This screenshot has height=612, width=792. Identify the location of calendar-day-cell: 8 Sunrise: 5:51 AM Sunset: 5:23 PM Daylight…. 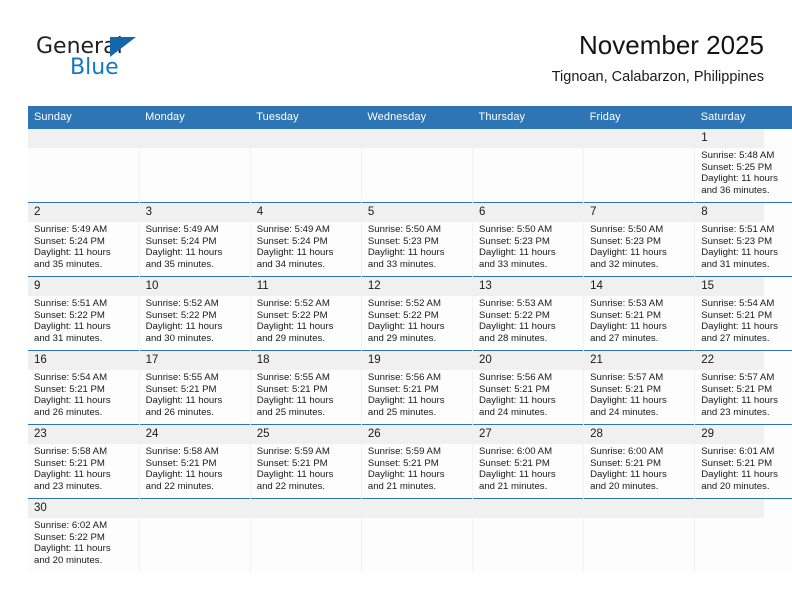
(743, 239).